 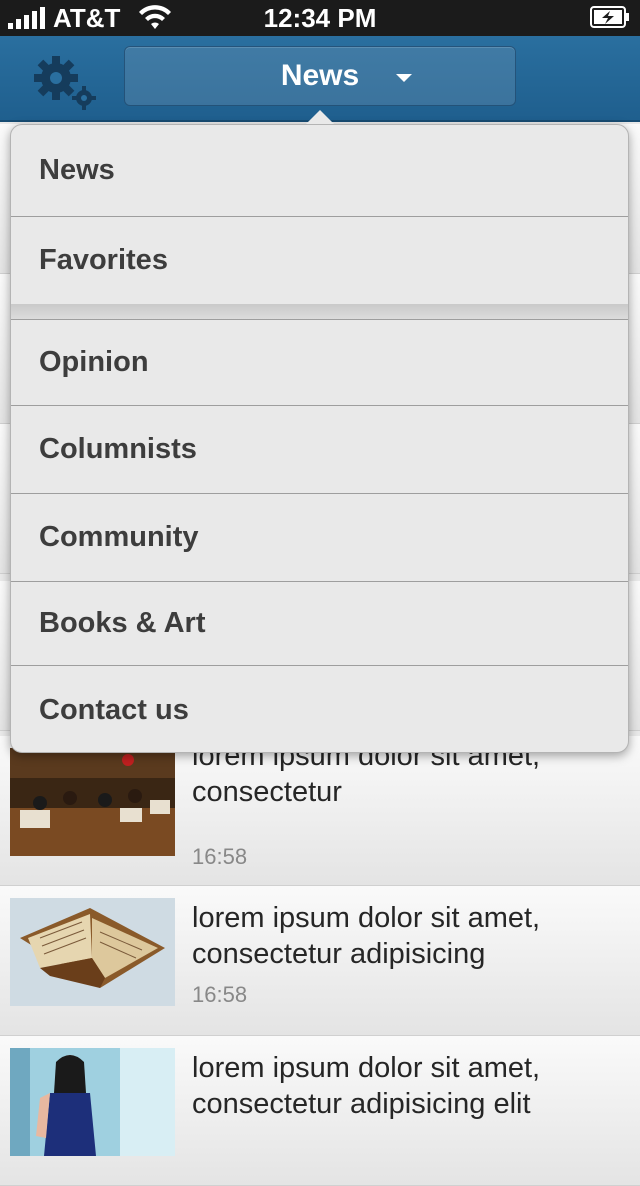 I want to click on section-title: News, so click(x=320, y=75).